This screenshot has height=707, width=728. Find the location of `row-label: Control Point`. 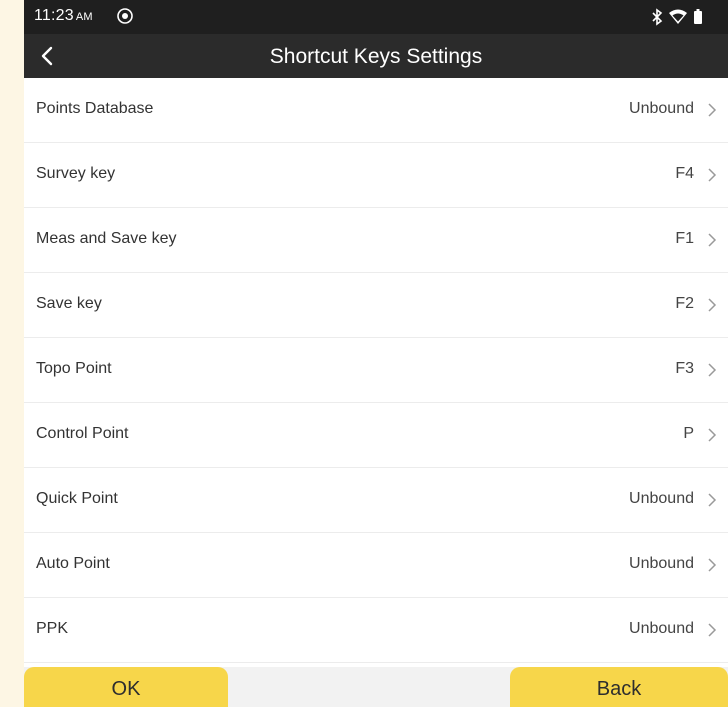

row-label: Control Point is located at coordinates (82, 433).